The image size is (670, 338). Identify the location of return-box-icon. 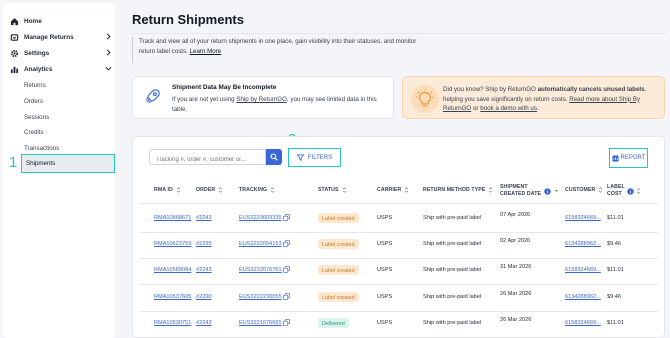
(14, 37).